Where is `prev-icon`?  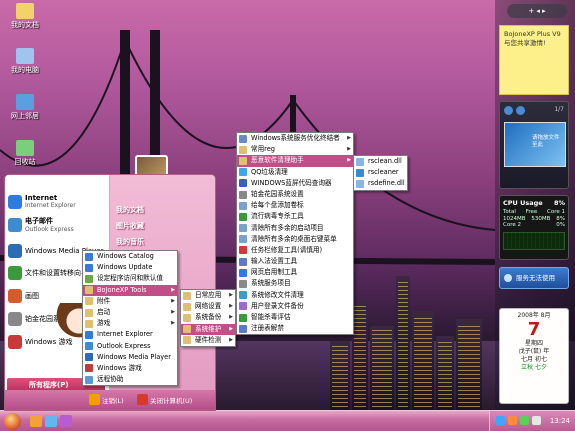 prev-icon is located at coordinates (508, 110).